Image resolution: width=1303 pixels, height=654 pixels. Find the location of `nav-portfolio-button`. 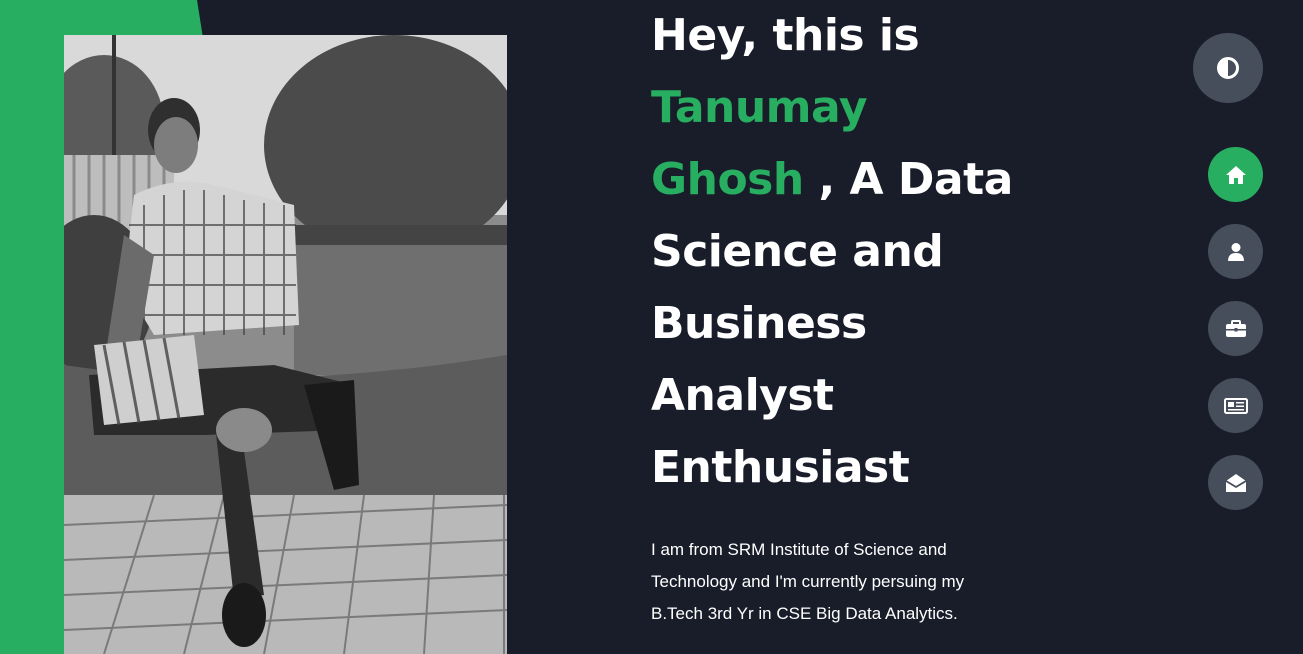

nav-portfolio-button is located at coordinates (1235, 328).